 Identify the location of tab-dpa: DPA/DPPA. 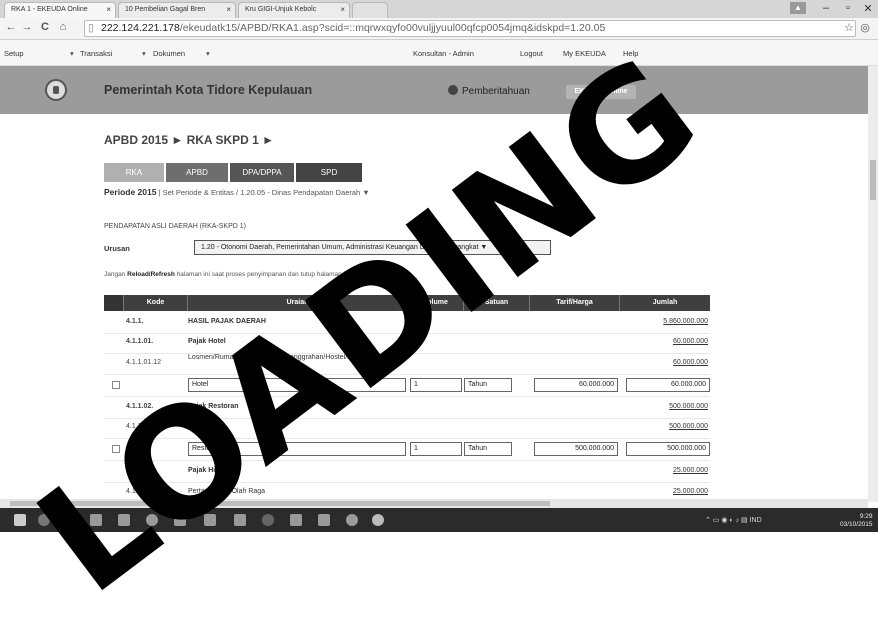
(262, 172).